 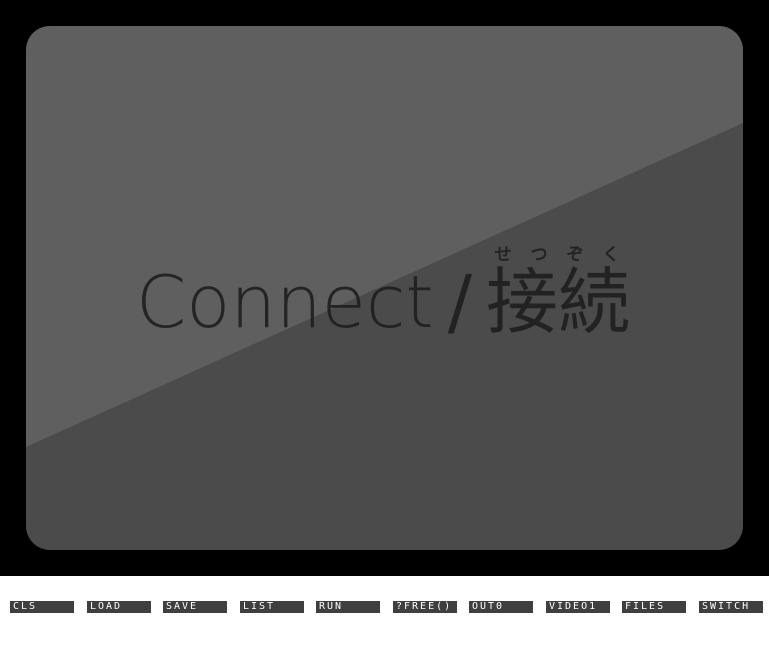 What do you see at coordinates (195, 607) in the screenshot?
I see `fkey-save: SAVE` at bounding box center [195, 607].